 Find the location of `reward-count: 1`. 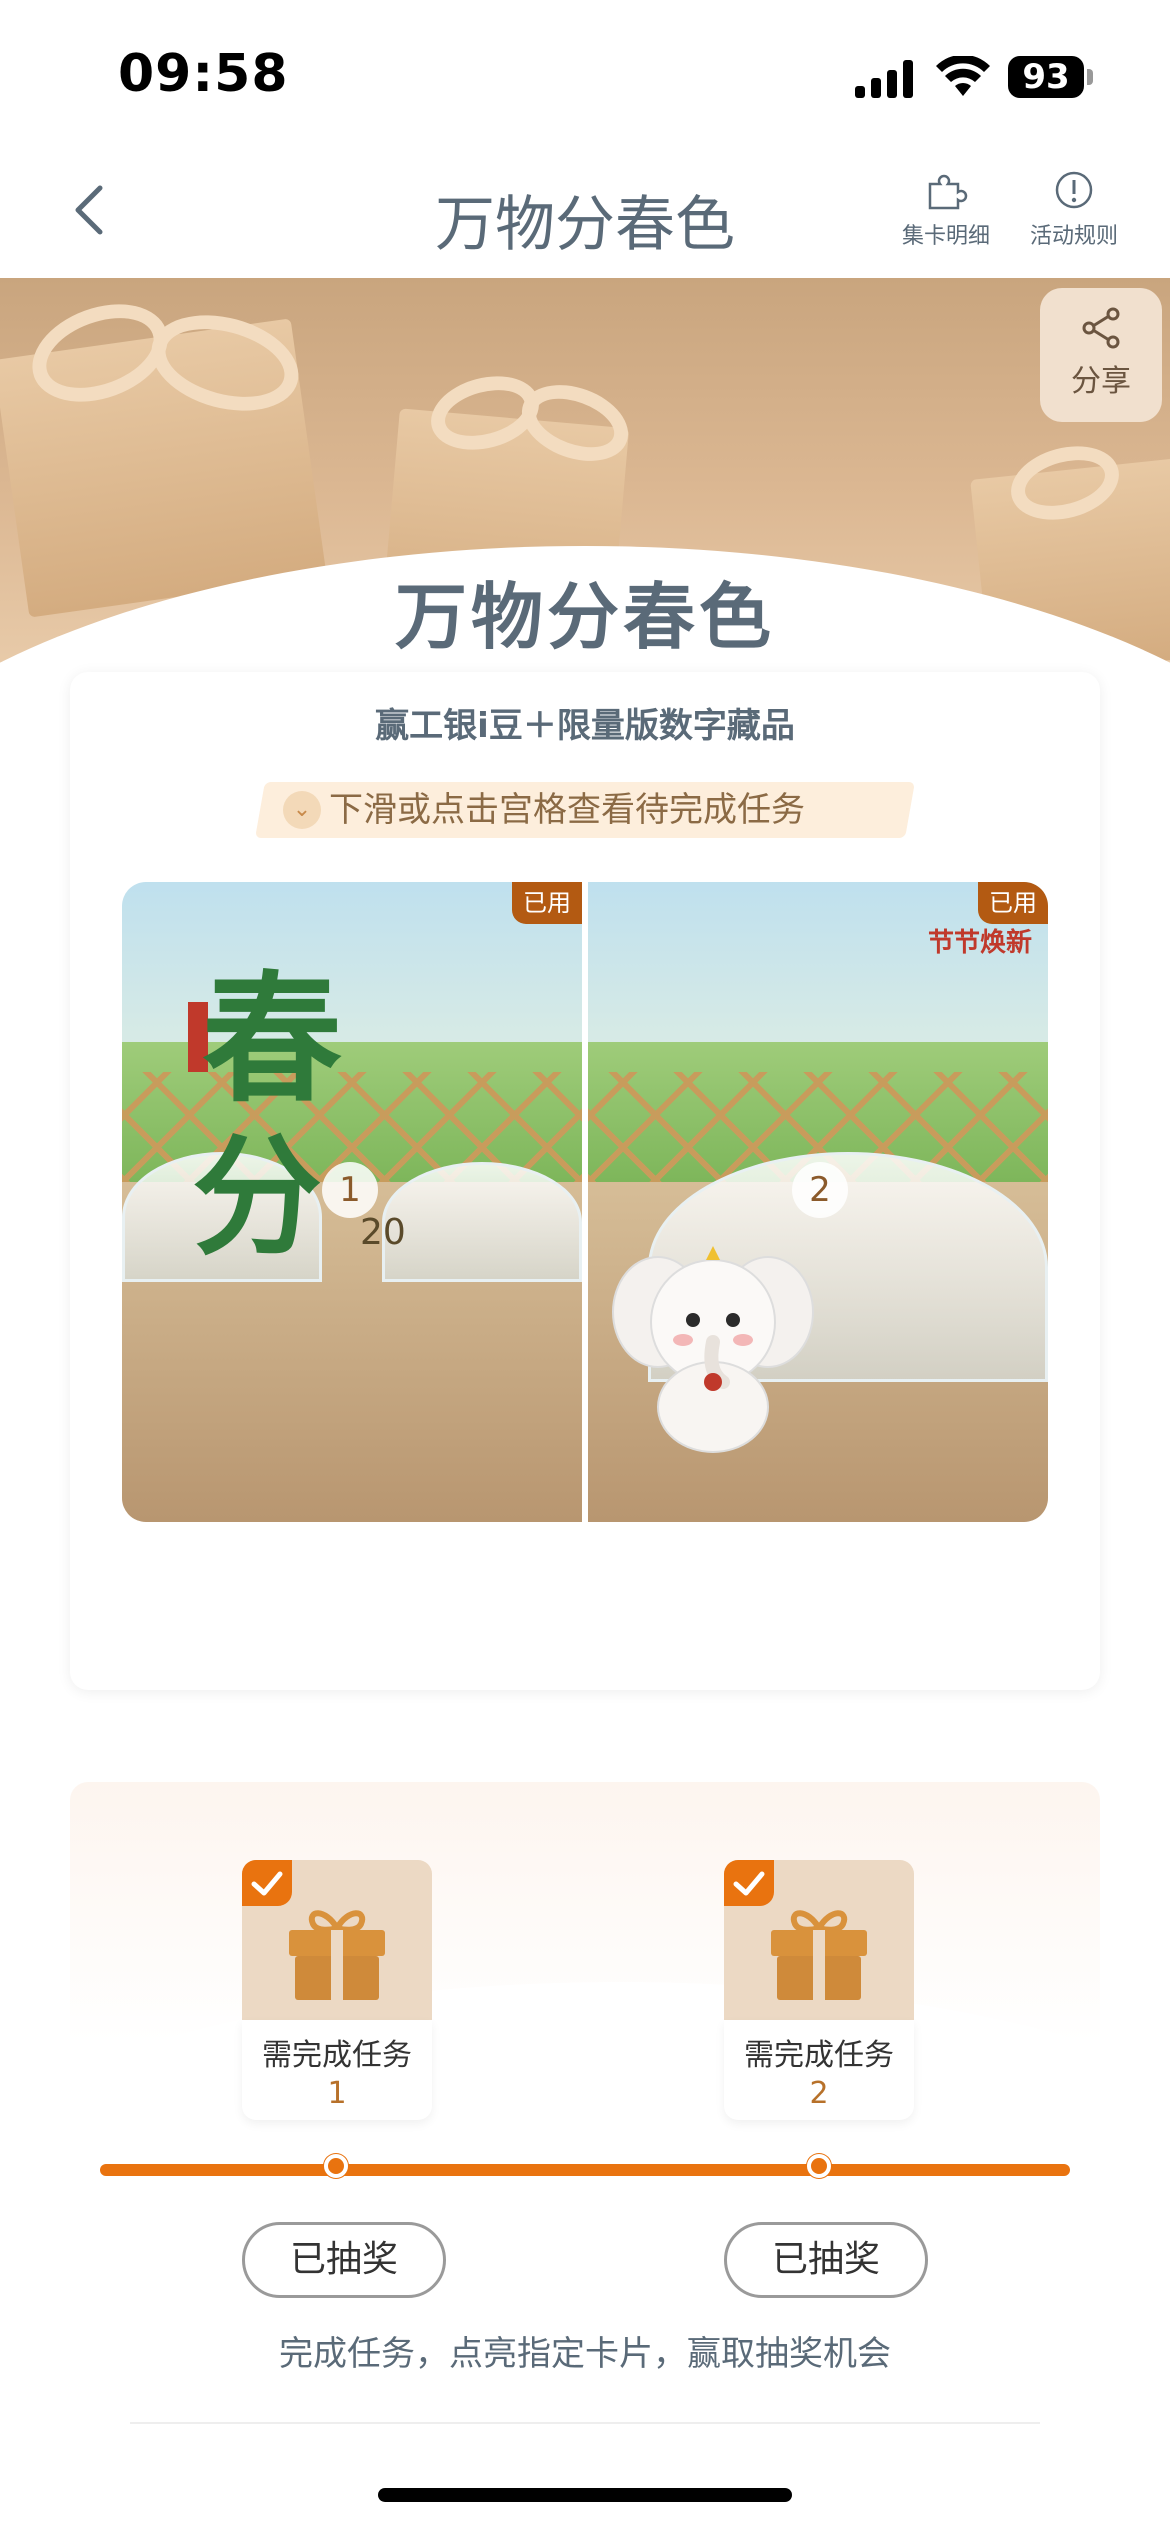

reward-count: 1 is located at coordinates (337, 2093).